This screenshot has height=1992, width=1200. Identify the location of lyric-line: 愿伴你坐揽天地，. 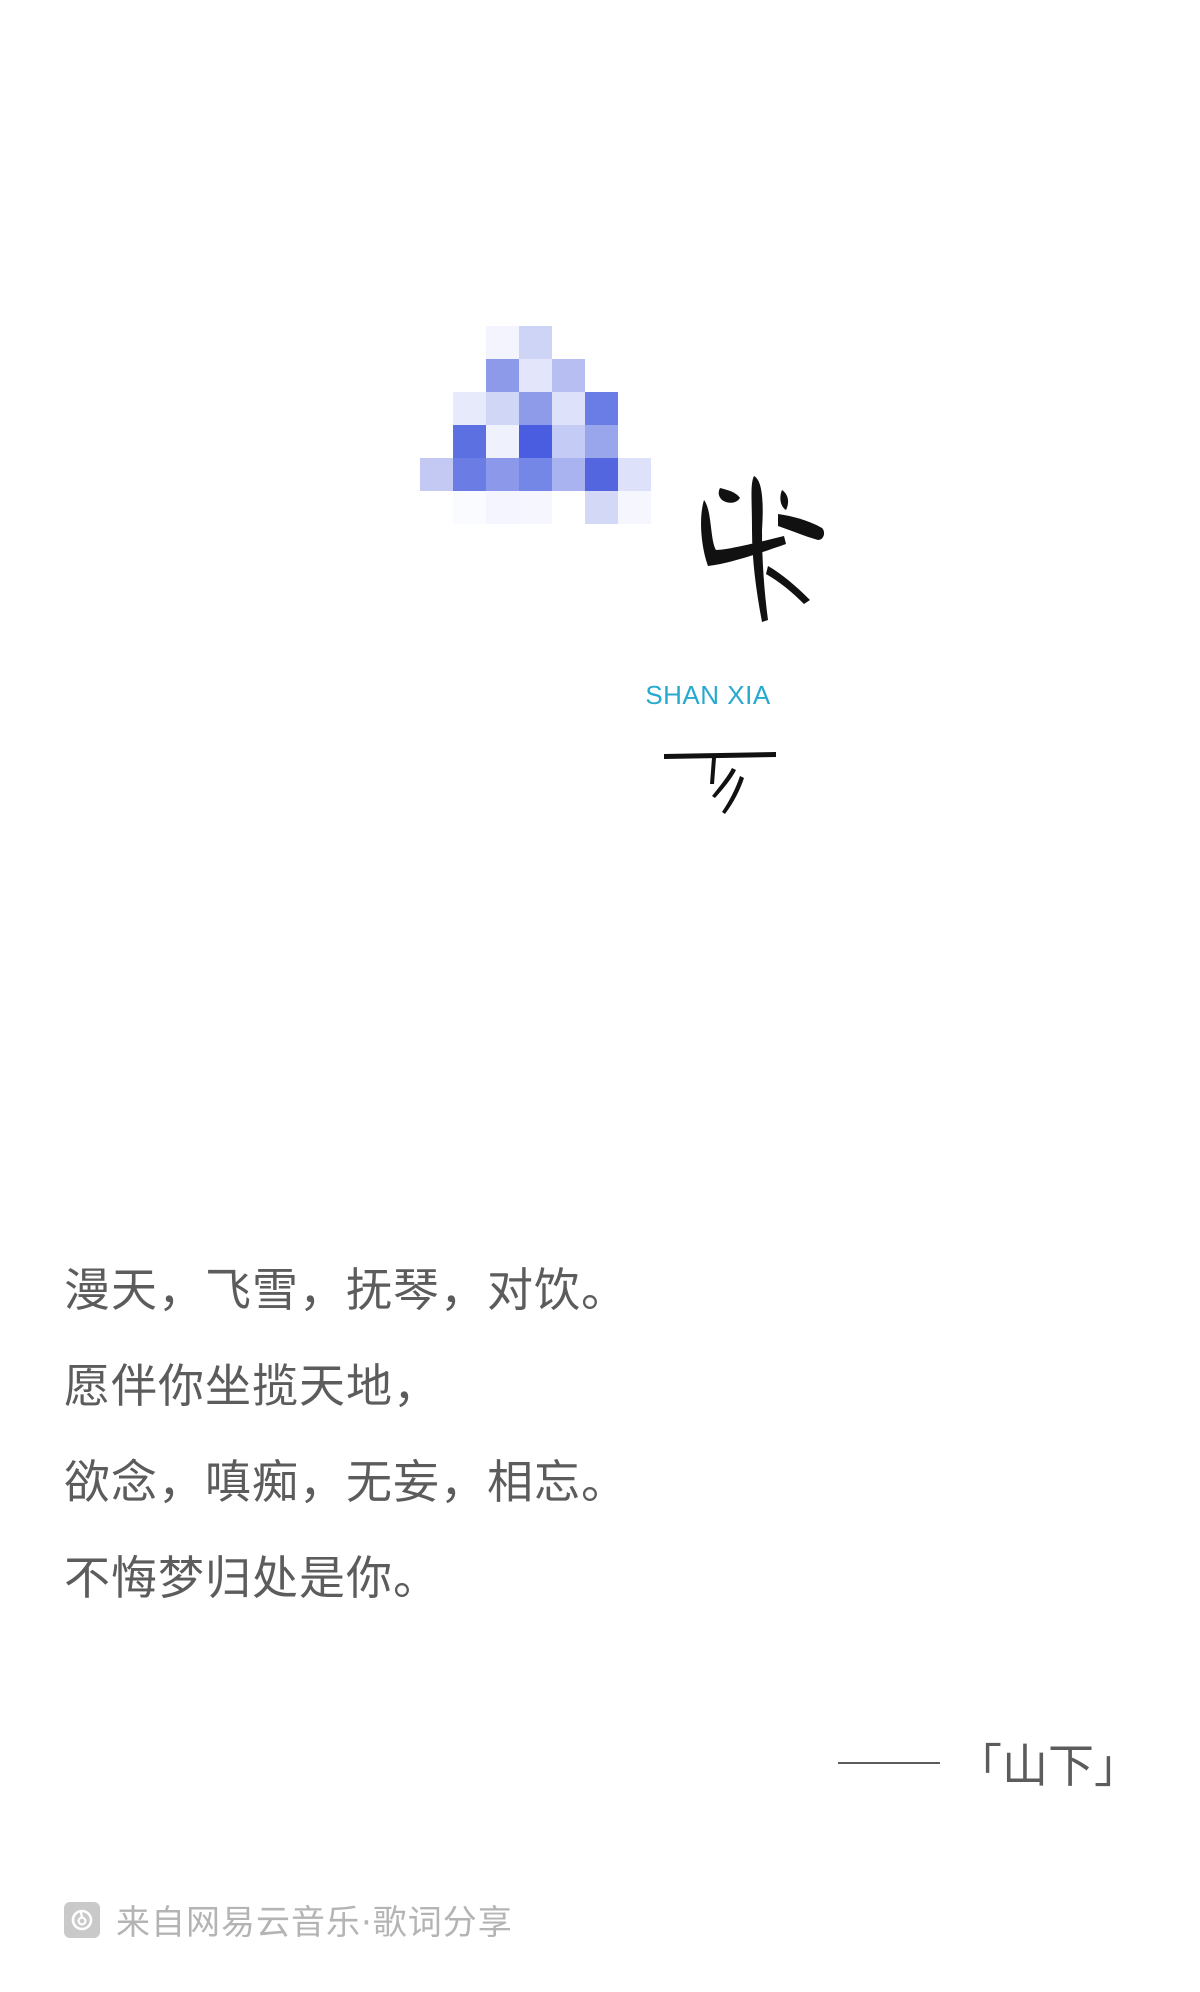
(252, 1386).